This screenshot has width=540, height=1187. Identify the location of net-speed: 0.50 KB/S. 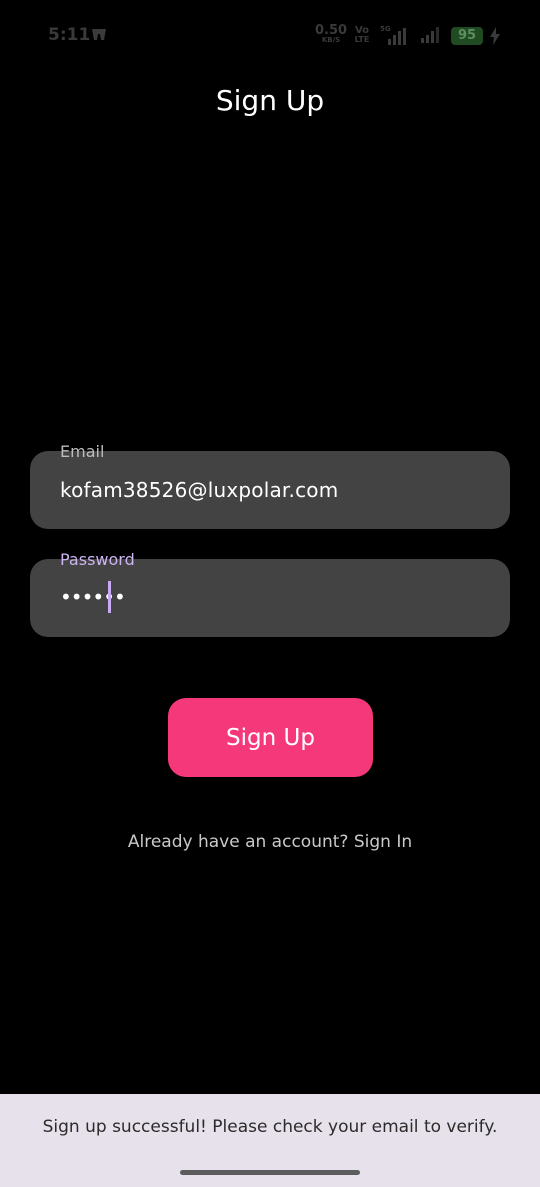
(331, 34).